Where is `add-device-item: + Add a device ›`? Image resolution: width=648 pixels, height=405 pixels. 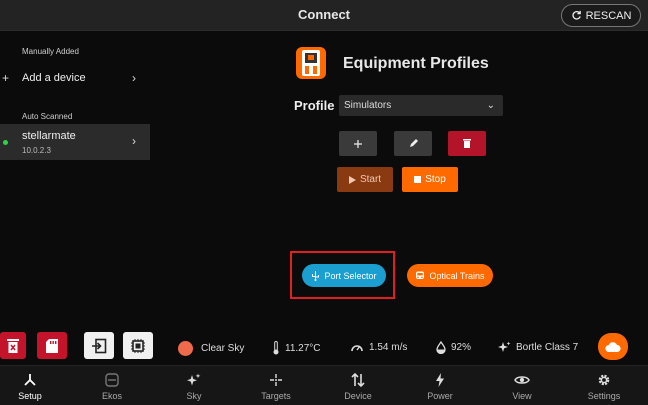 add-device-item: + Add a device › is located at coordinates (75, 78).